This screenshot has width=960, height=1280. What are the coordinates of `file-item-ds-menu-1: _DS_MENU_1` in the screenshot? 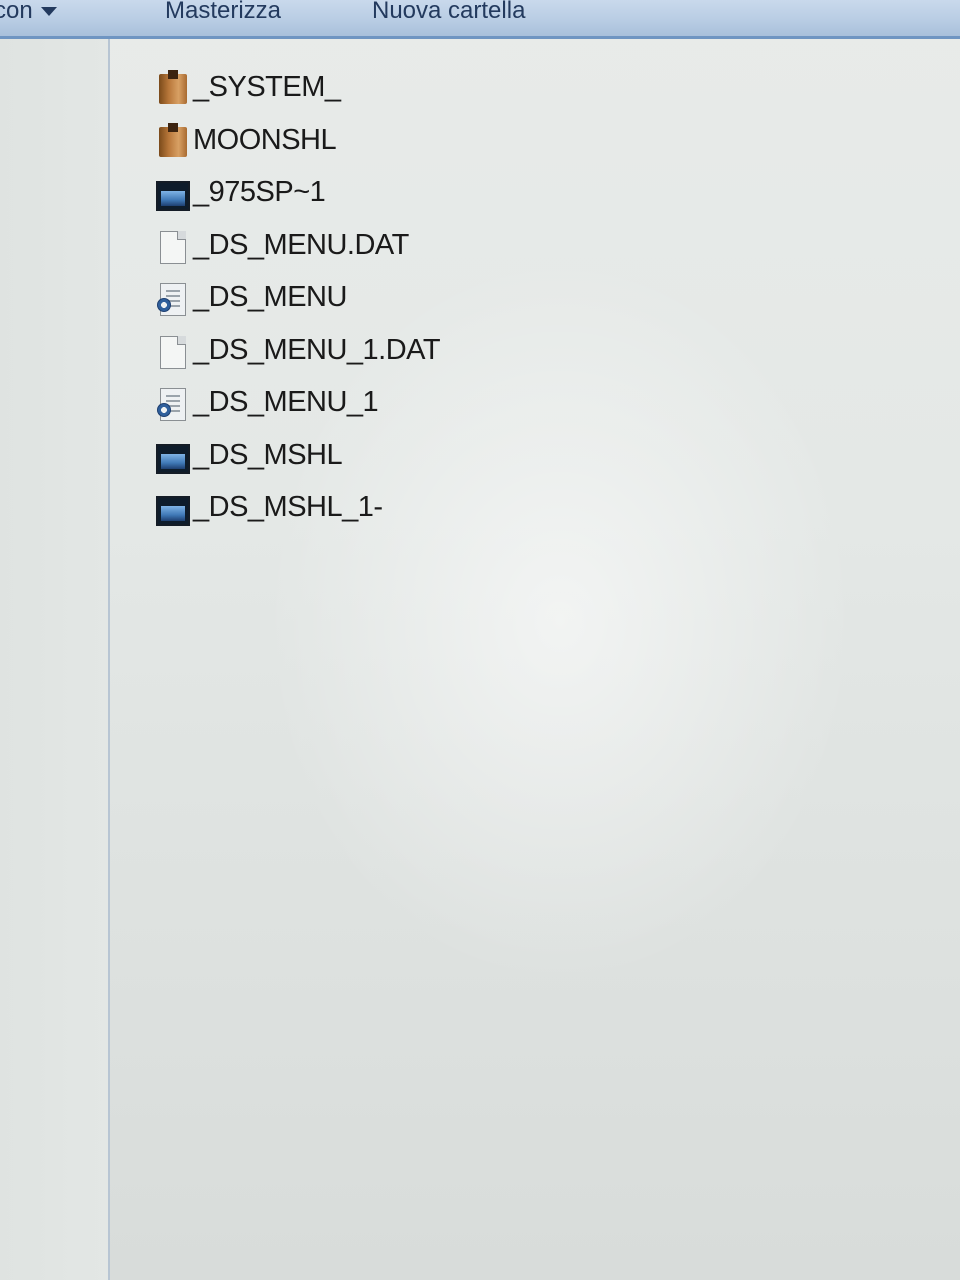 It's located at (495, 403).